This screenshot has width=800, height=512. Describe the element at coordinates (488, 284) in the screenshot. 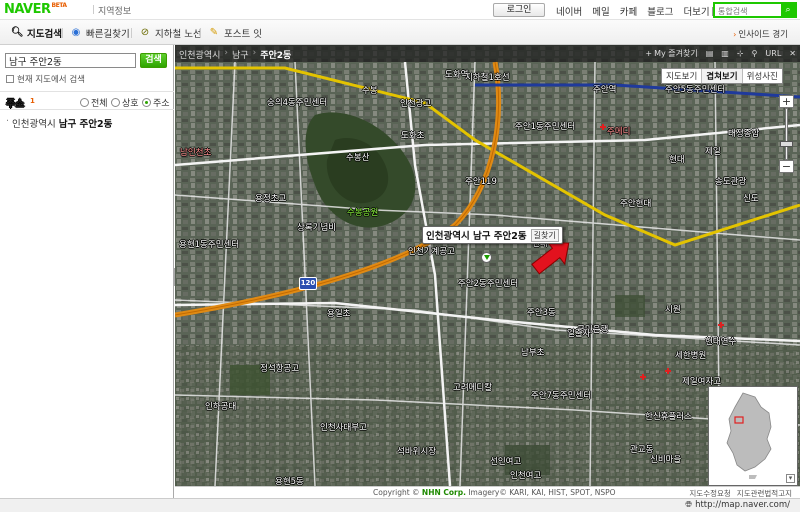

I see `map-label: 주안2동주민센터` at that location.